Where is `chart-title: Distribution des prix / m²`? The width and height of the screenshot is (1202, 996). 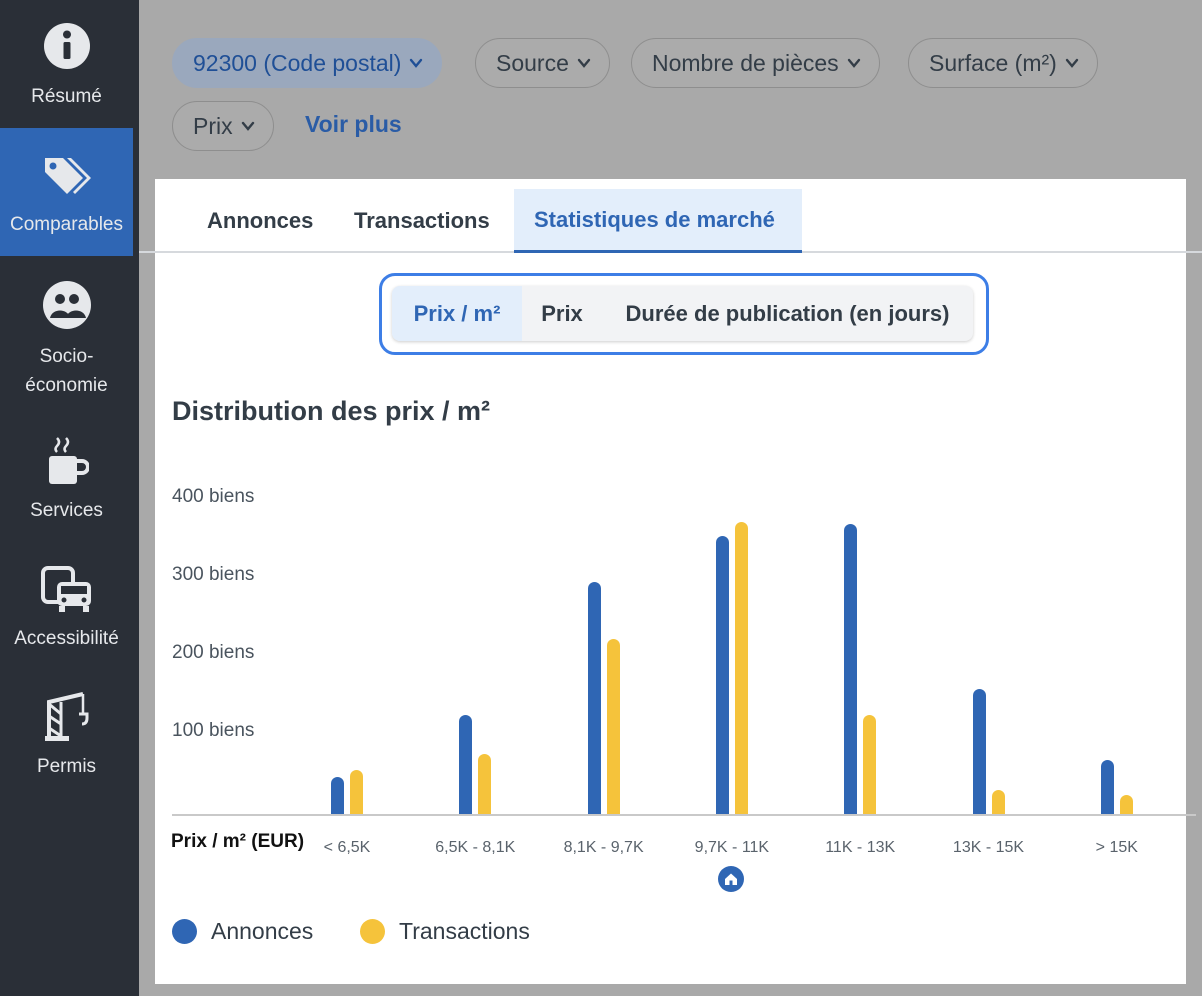 chart-title: Distribution des prix / m² is located at coordinates (331, 411).